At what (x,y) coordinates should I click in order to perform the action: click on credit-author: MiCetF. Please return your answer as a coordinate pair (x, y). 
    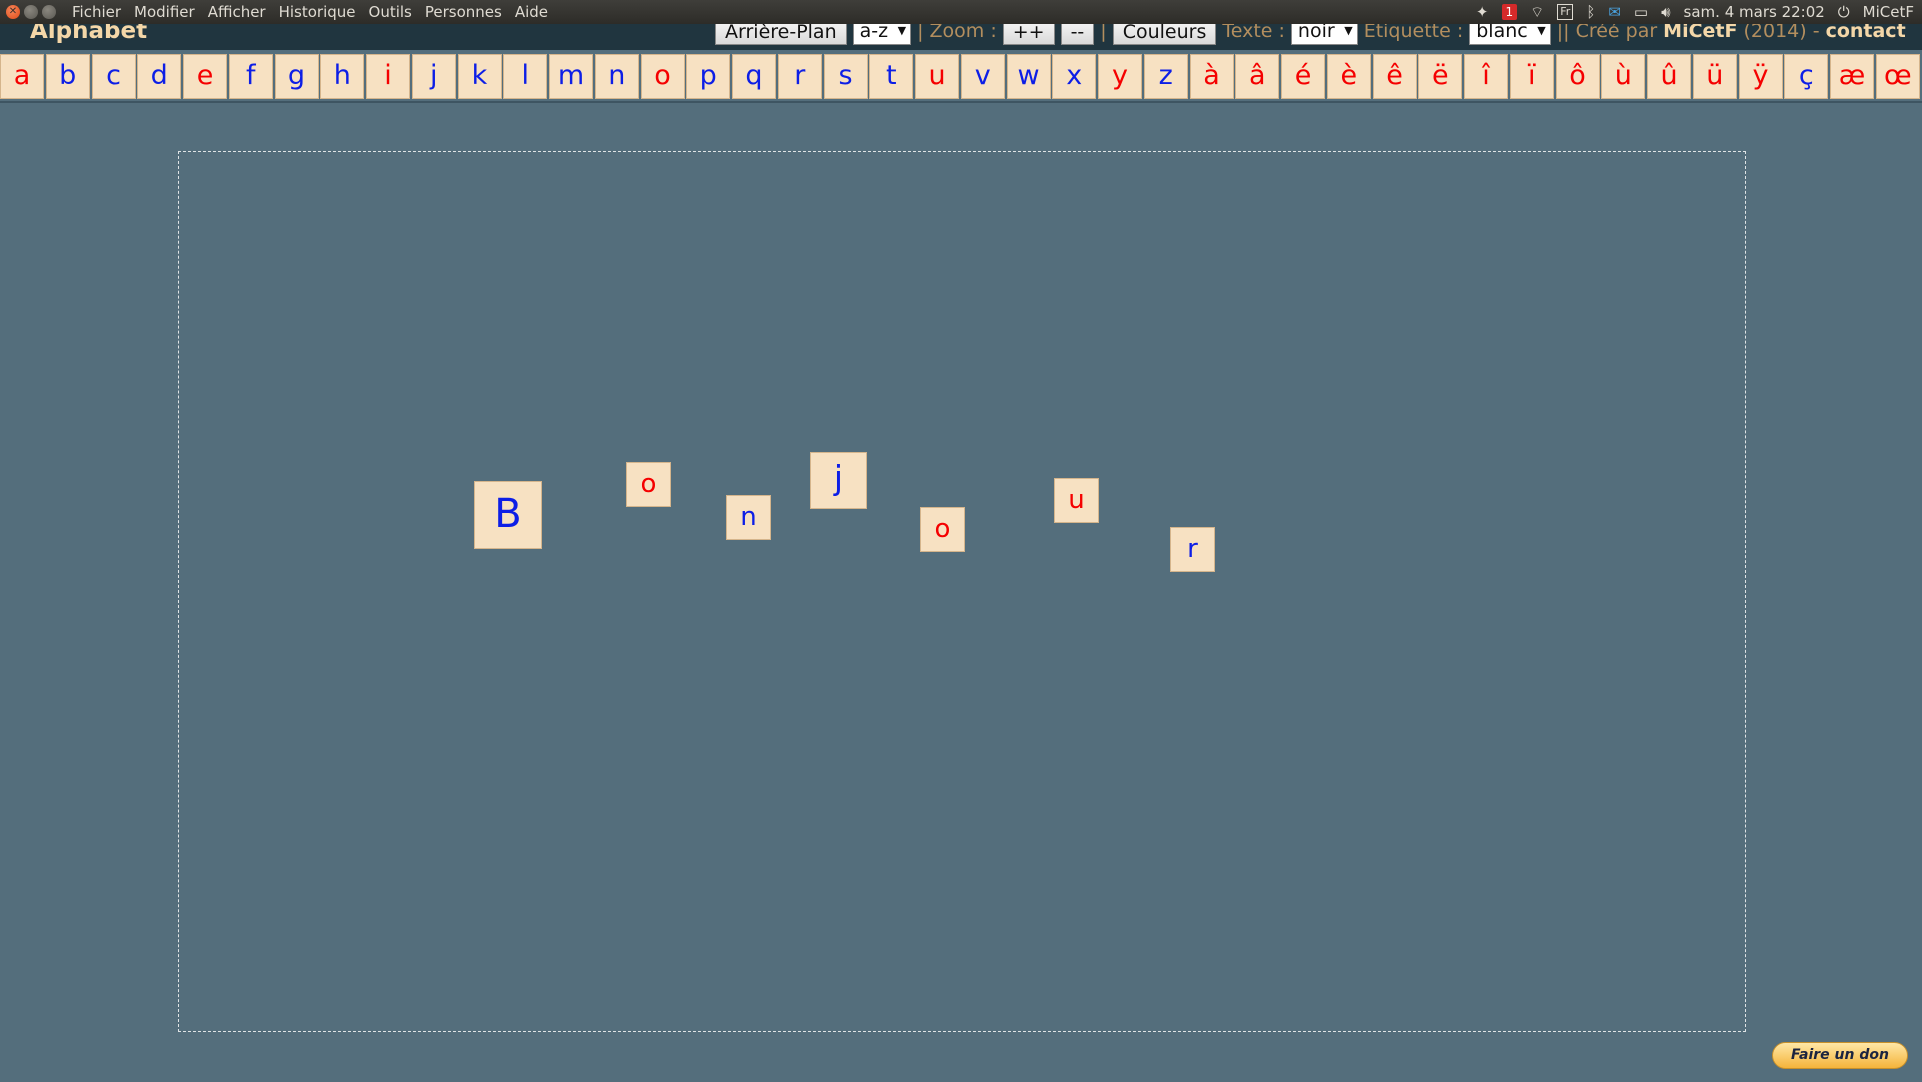
    Looking at the image, I should click on (1700, 33).